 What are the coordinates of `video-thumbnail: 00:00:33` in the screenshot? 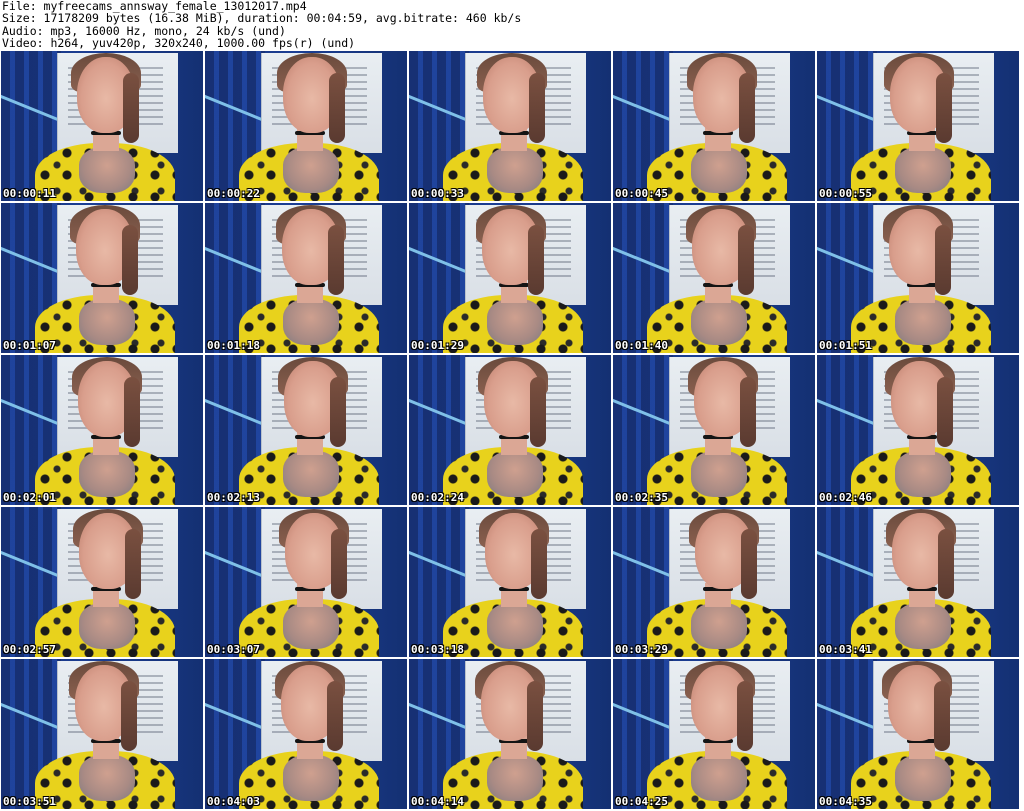 It's located at (510, 126).